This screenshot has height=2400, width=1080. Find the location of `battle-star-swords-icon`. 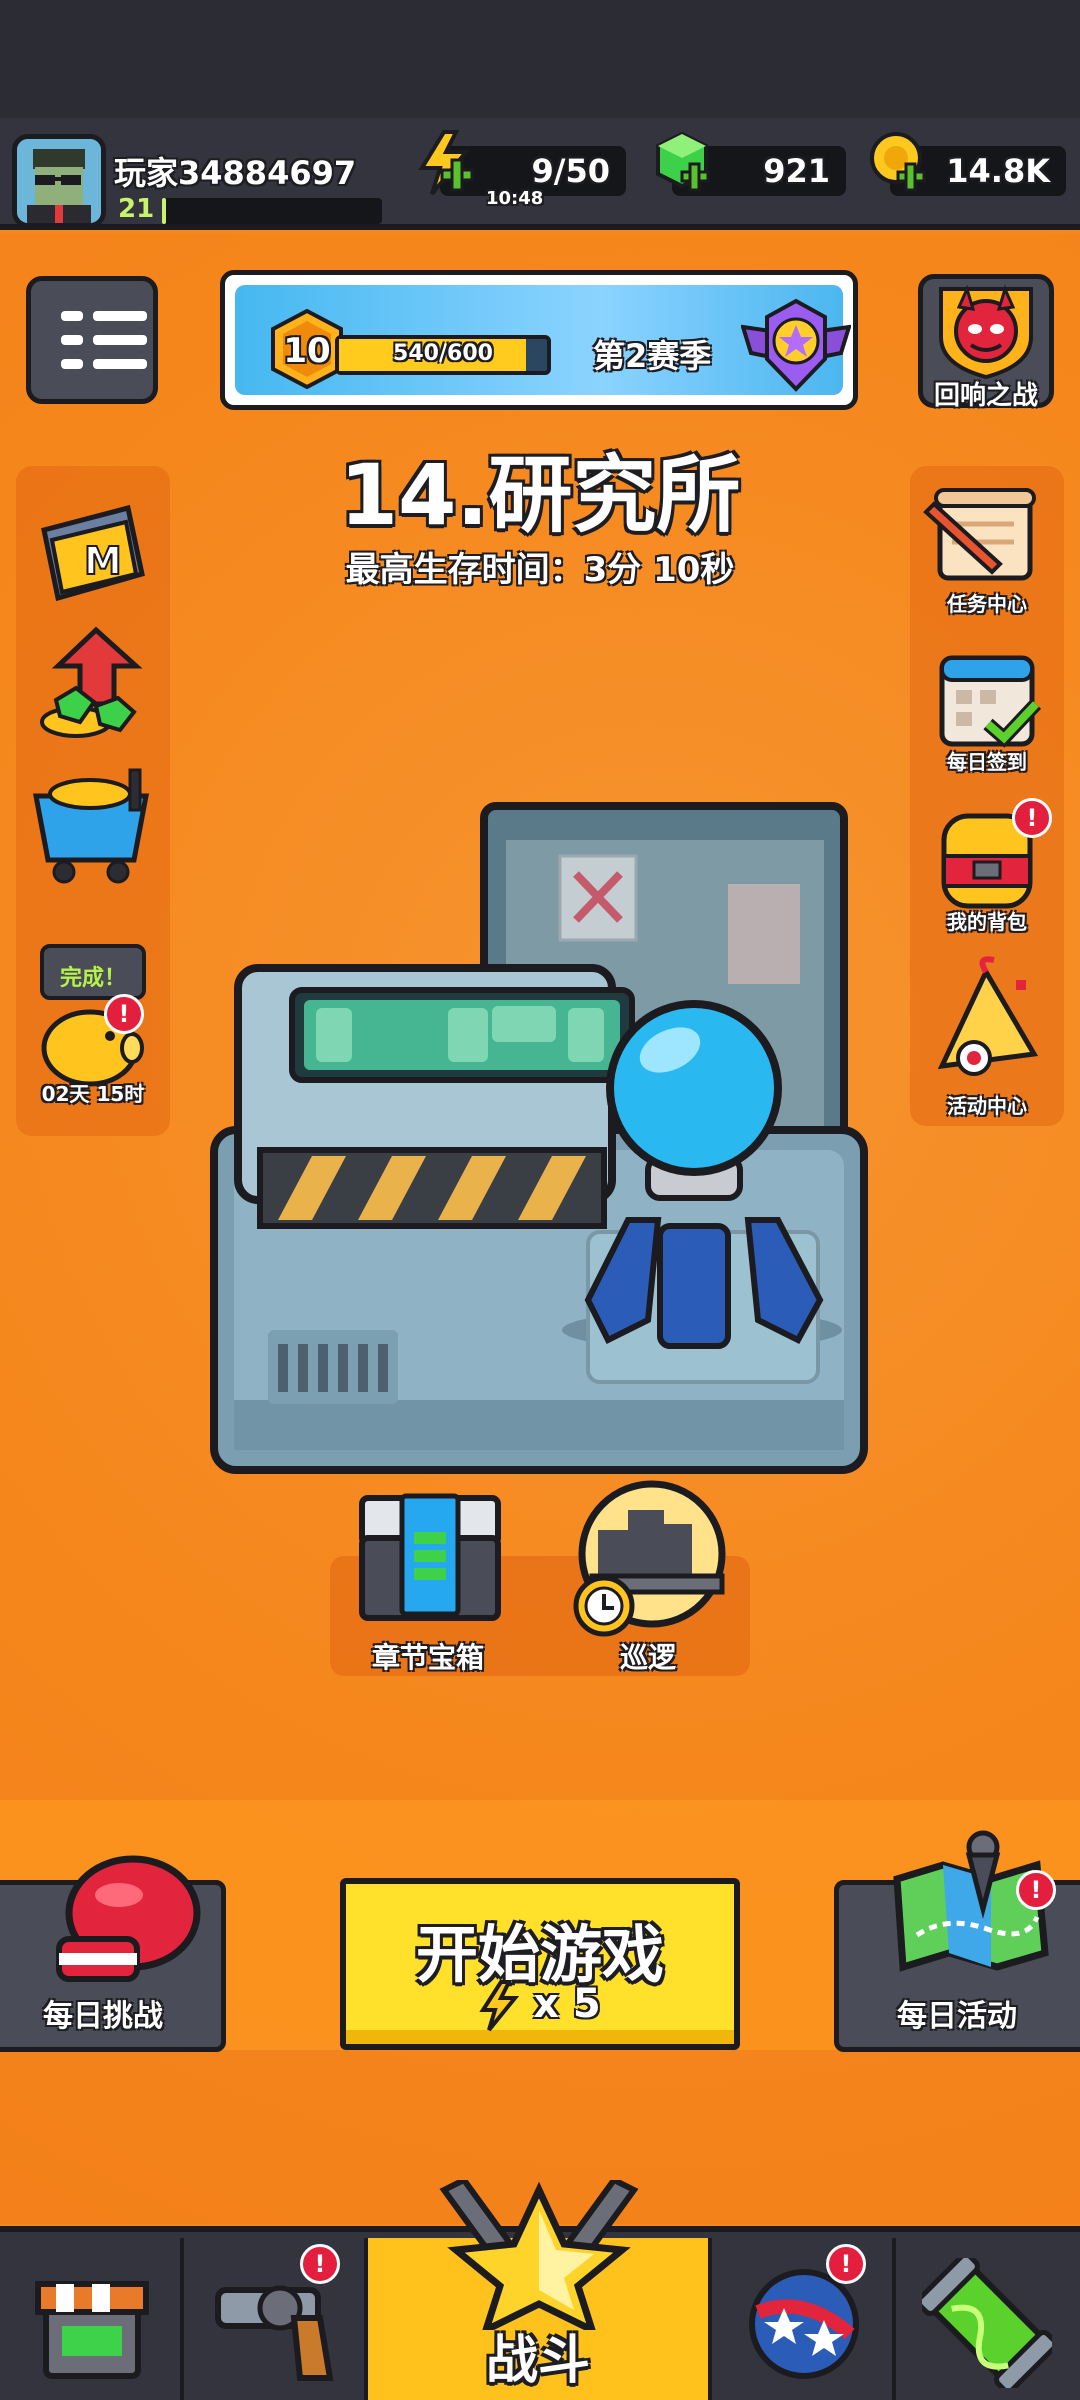

battle-star-swords-icon is located at coordinates (539, 2255).